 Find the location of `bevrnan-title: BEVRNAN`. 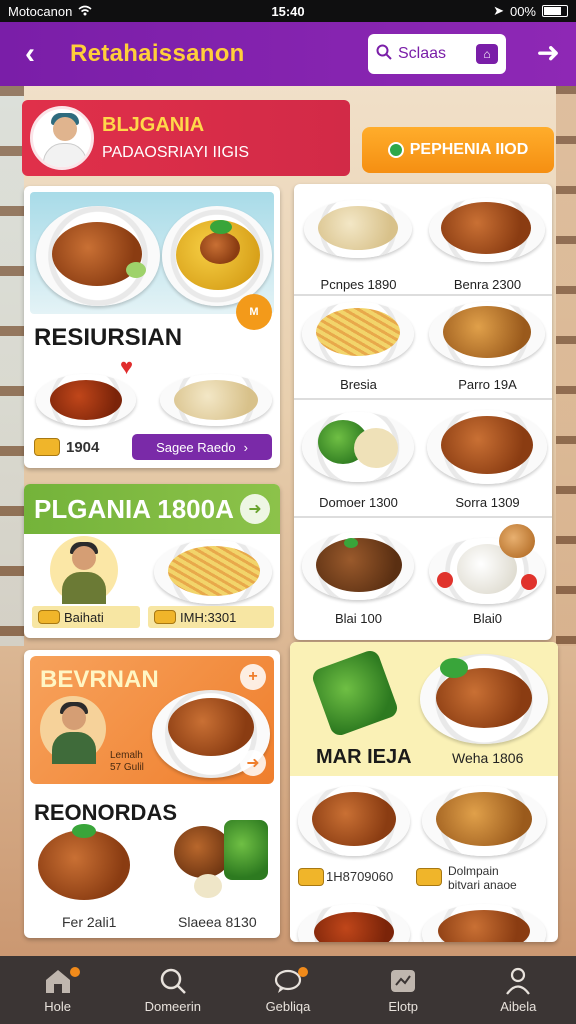

bevrnan-title: BEVRNAN is located at coordinates (99, 679).